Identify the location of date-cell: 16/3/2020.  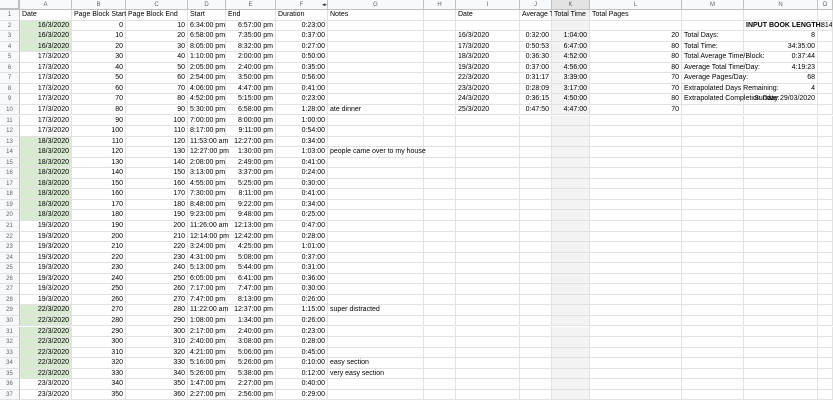
(46, 47).